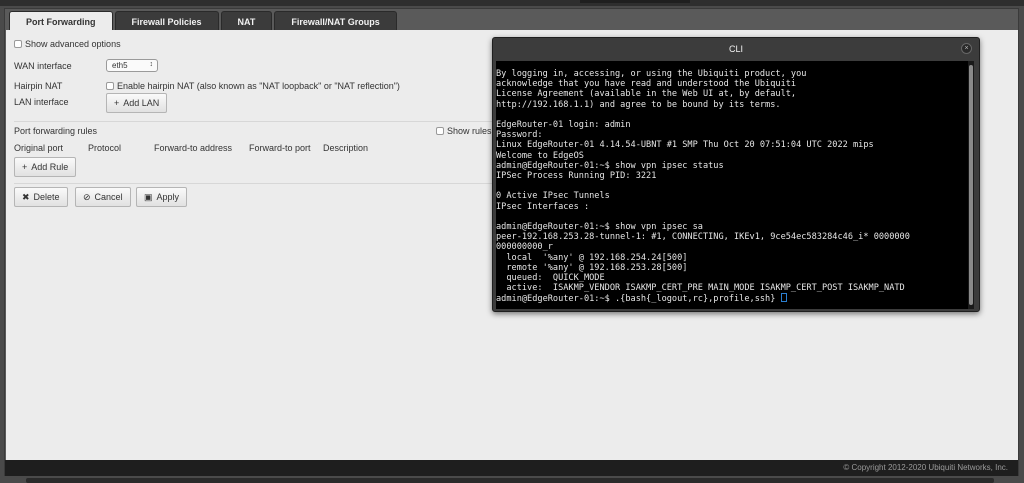 The height and width of the screenshot is (483, 1024). What do you see at coordinates (43, 66) in the screenshot?
I see `wan-interface-label: WAN interface` at bounding box center [43, 66].